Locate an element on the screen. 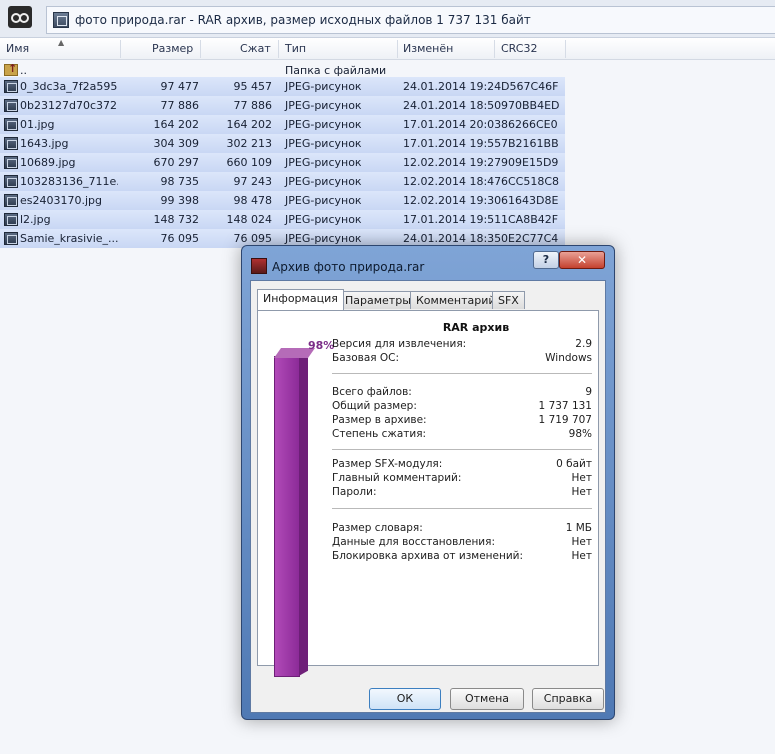 Image resolution: width=775 pixels, height=754 pixels. file-modified: 17.01.2014 19:55 is located at coordinates (452, 143).